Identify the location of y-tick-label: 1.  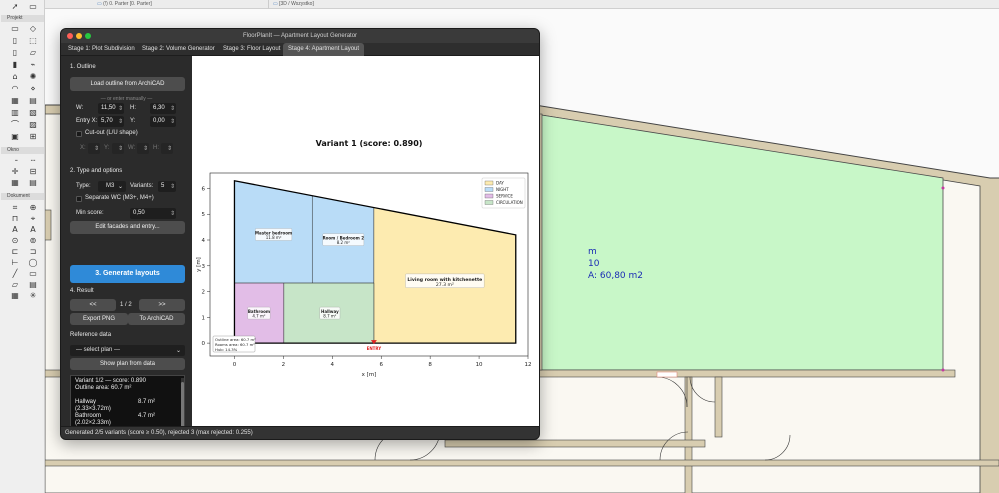
(204, 318).